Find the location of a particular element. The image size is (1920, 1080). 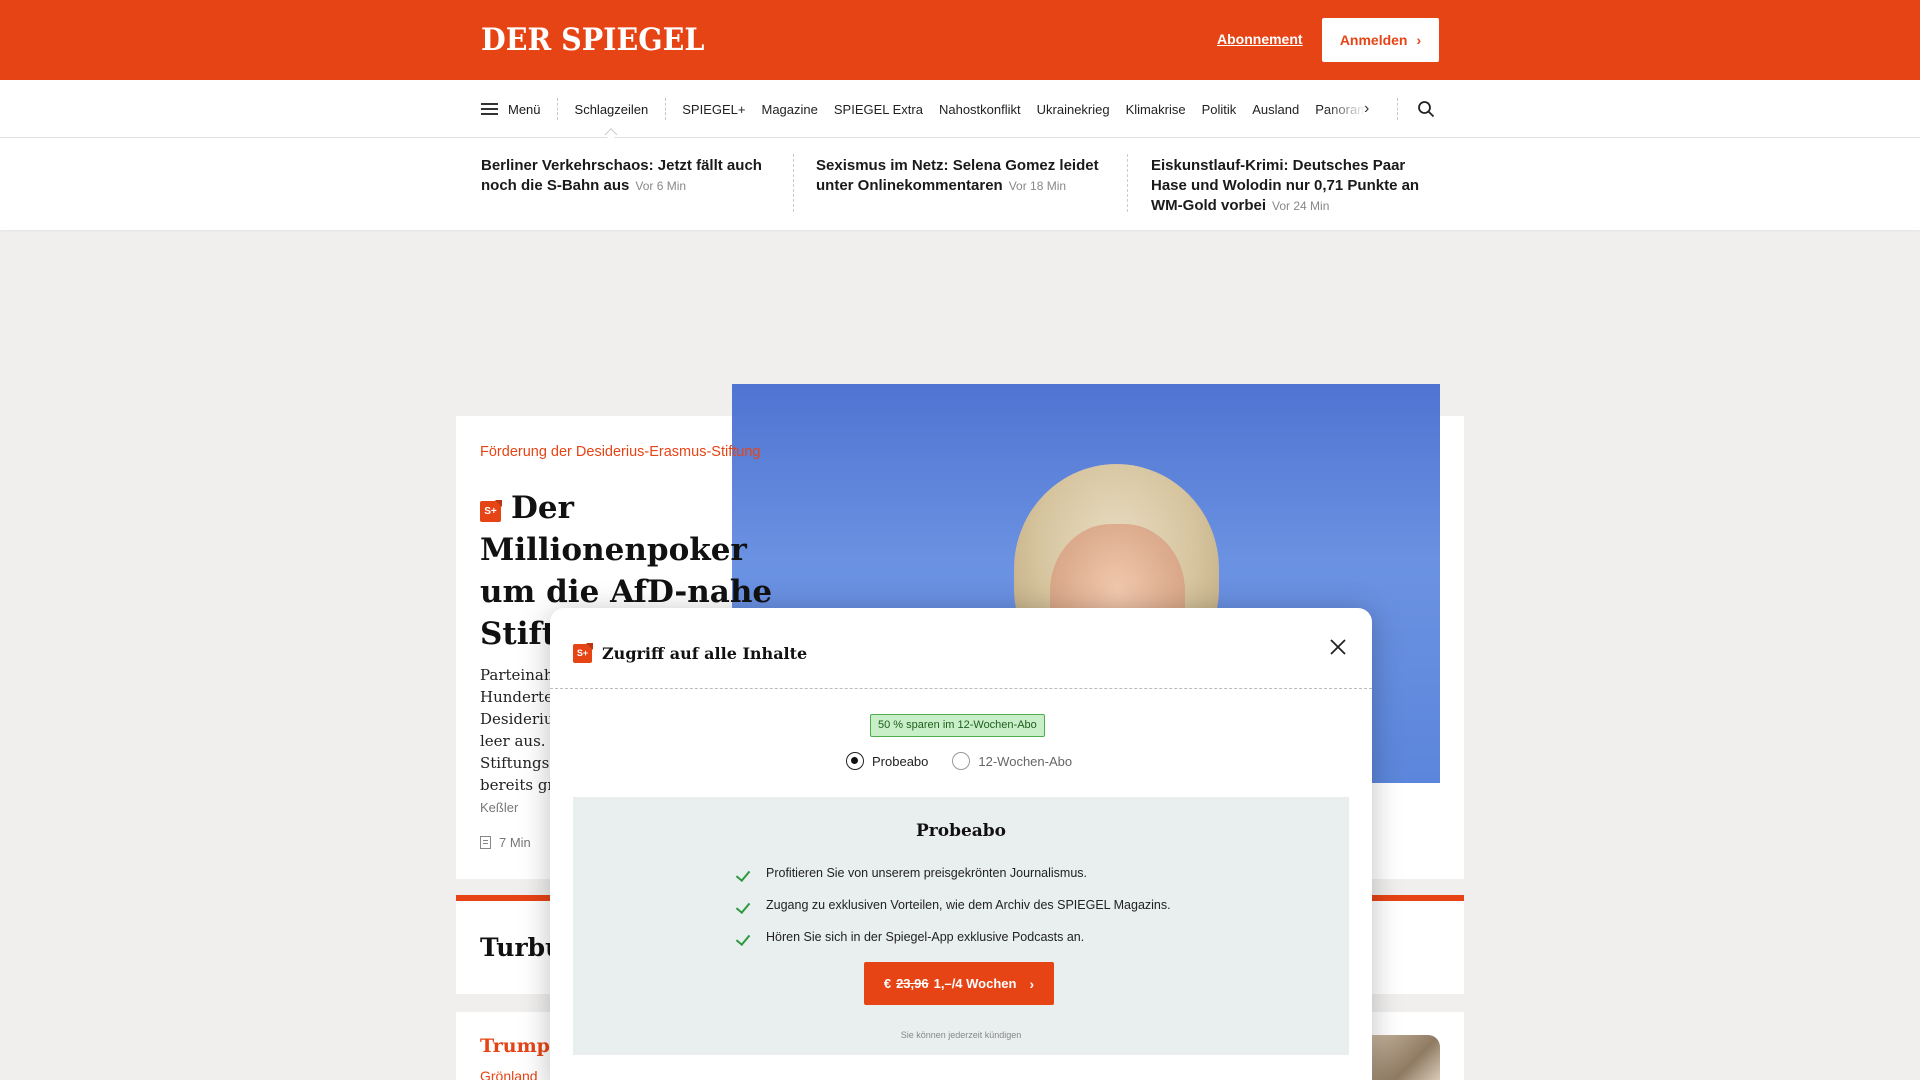

article-thumbnail is located at coordinates (1406, 1057).